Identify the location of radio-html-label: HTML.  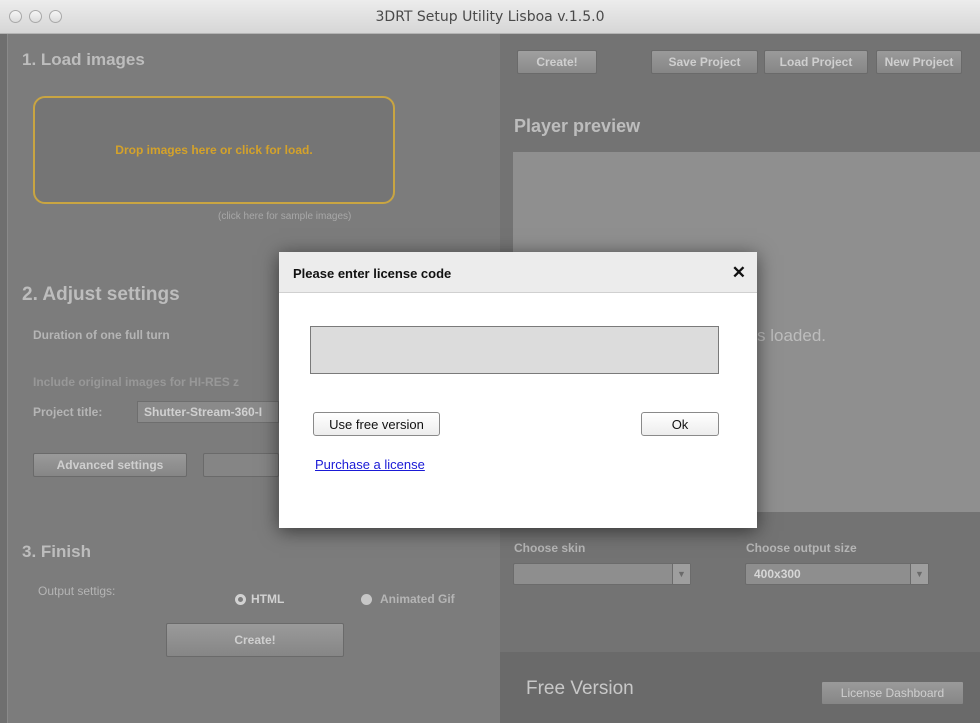
(268, 599).